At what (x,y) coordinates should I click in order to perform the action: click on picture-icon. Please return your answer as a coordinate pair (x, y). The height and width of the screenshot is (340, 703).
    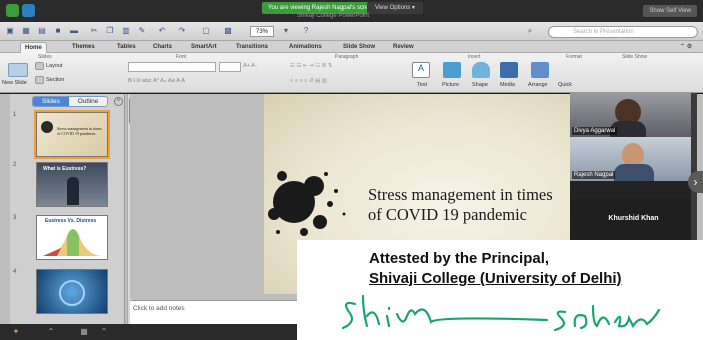
    Looking at the image, I should click on (452, 70).